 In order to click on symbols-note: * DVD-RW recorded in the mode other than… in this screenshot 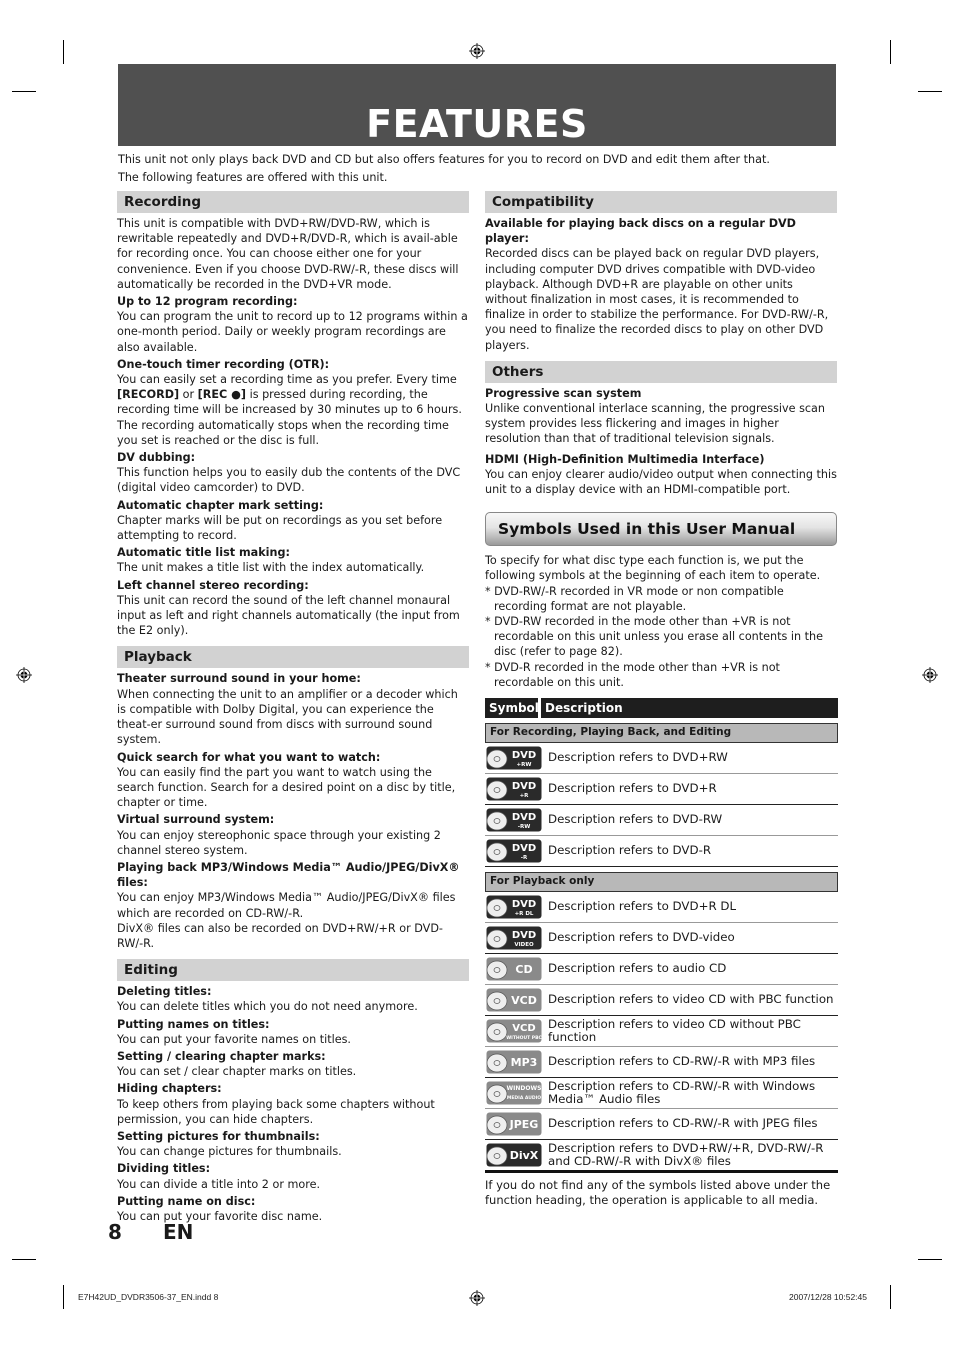, I will do `click(654, 637)`.